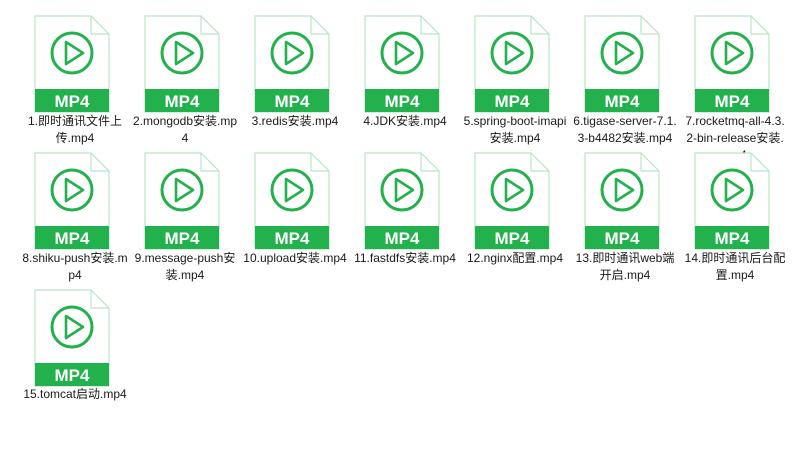 The image size is (794, 457). What do you see at coordinates (295, 258) in the screenshot?
I see `file-name: 10.upload安装.mp4` at bounding box center [295, 258].